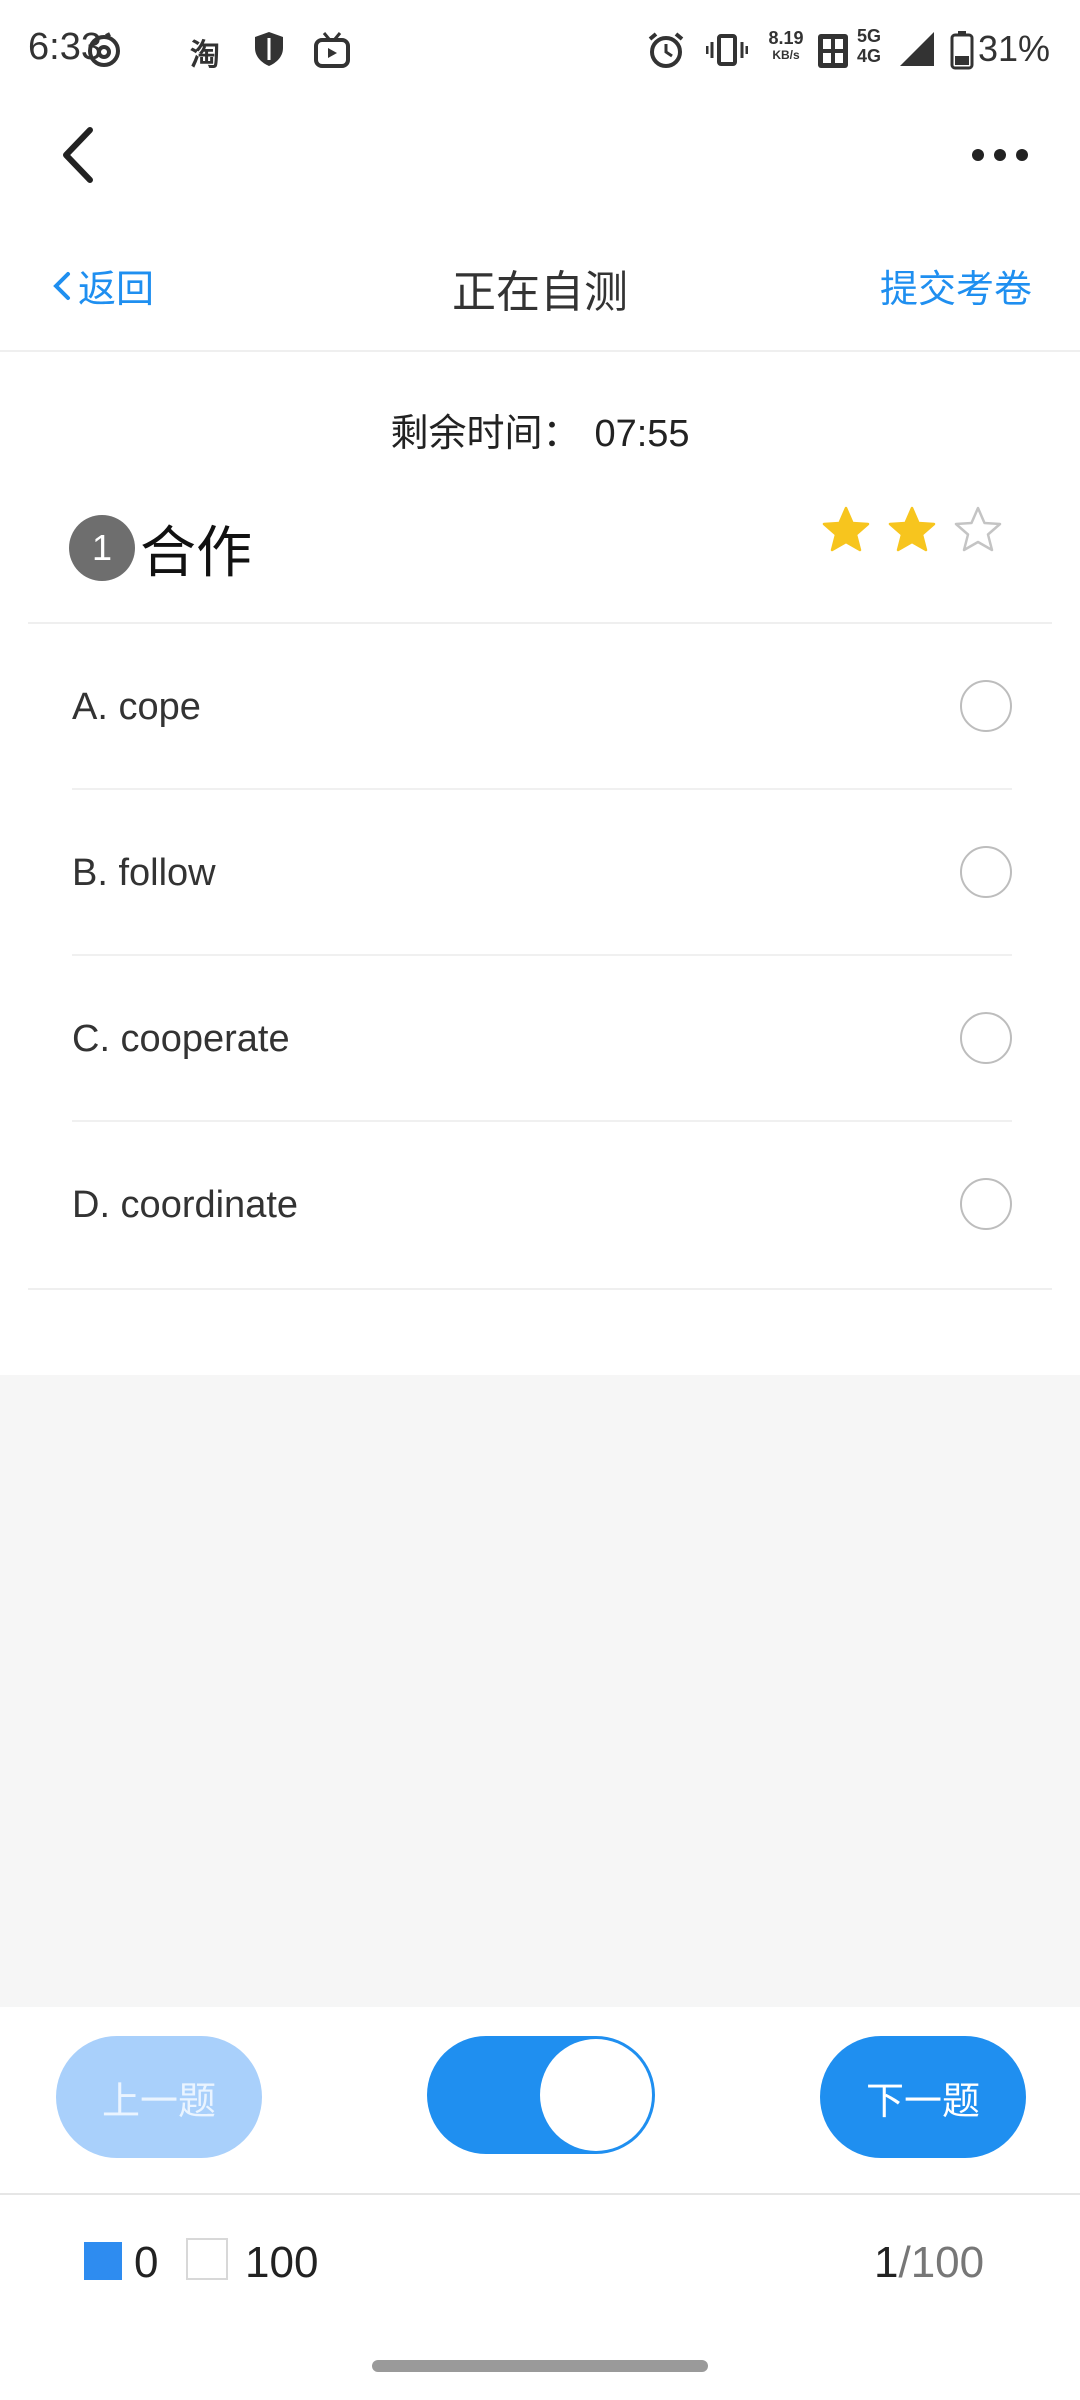  I want to click on option-label: C. cooperate, so click(181, 1039).